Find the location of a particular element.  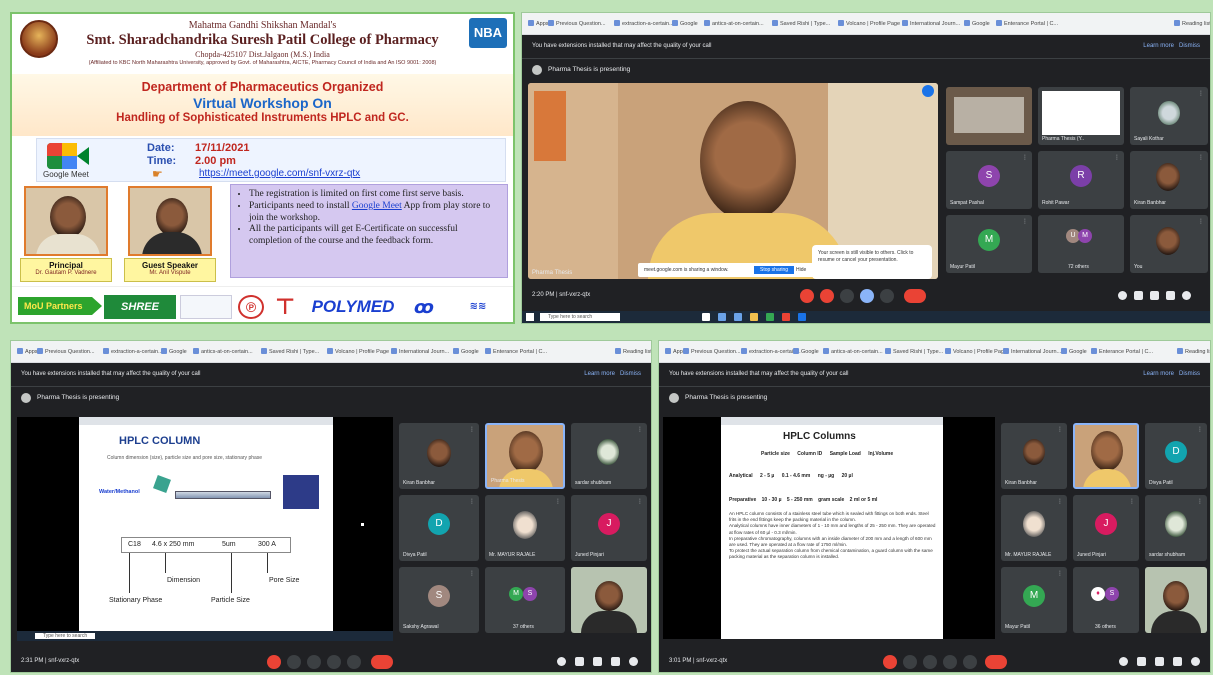

participant-tile: D ⋮ Divya Patil is located at coordinates (1176, 456).